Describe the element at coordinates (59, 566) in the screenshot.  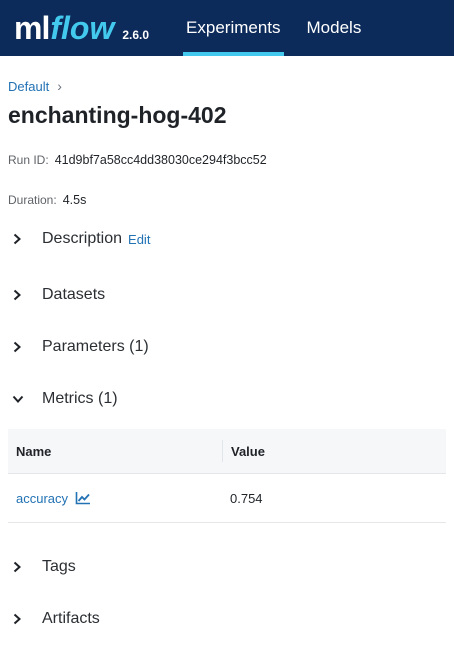
I see `section-tags-label: Tags` at that location.